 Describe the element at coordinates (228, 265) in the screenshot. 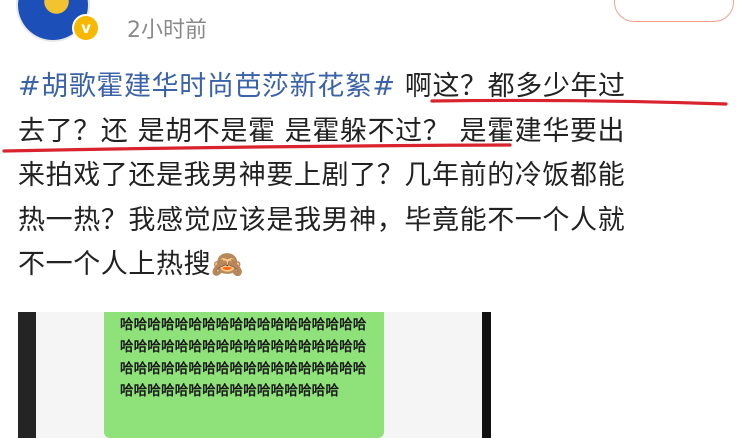

I see `see-no-evil-monkey-icon: 🙈` at that location.